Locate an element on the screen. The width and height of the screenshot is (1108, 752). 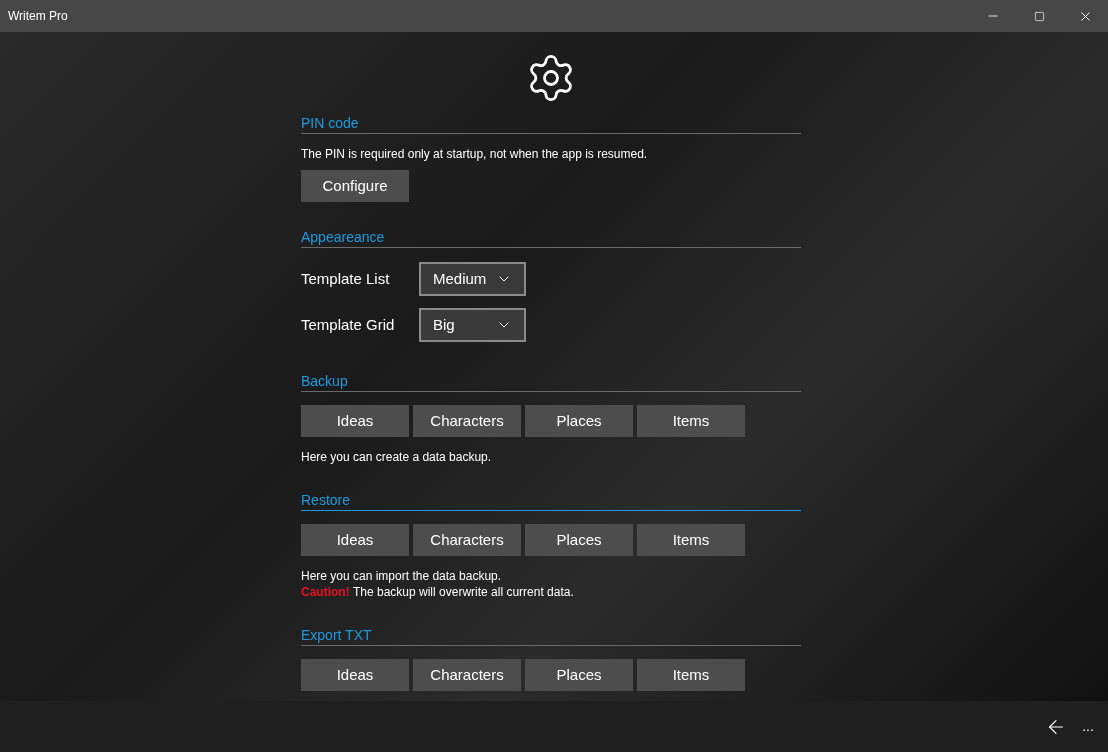
description-text: Here you can create a data backup. is located at coordinates (397, 457).